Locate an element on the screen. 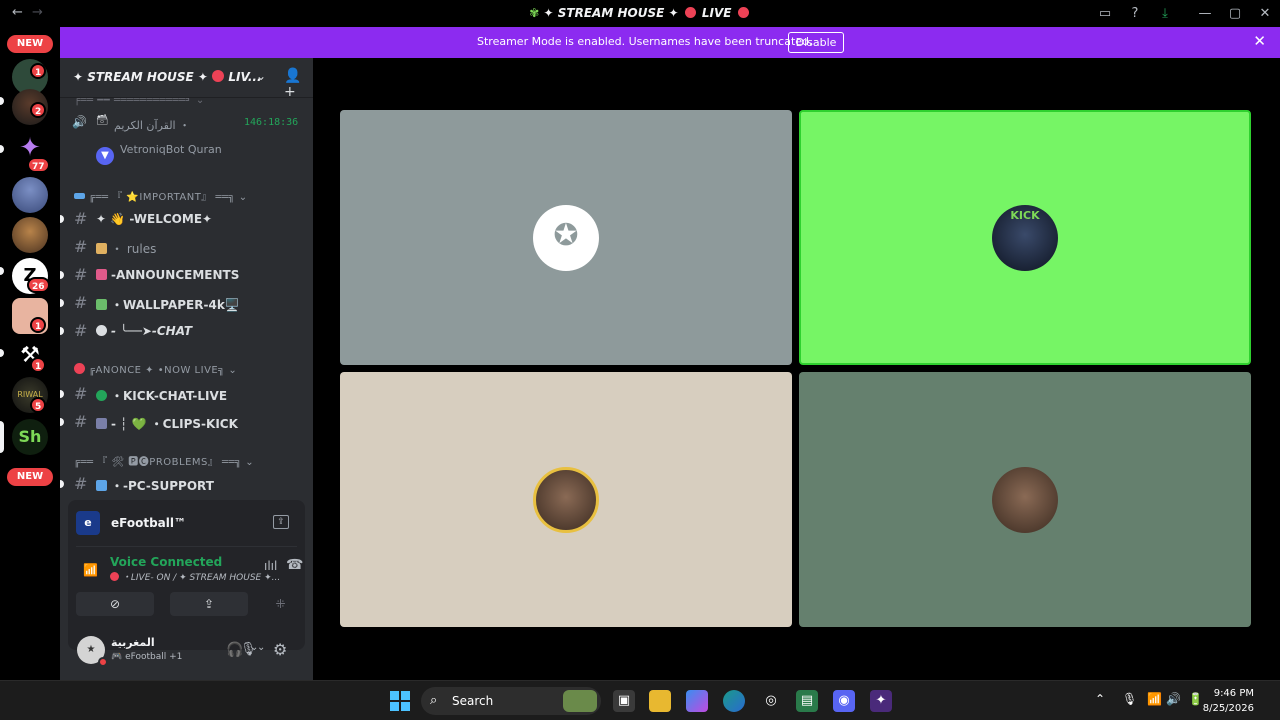 The image size is (1280, 720). disable-streamer-mode-button: Disable is located at coordinates (816, 42).